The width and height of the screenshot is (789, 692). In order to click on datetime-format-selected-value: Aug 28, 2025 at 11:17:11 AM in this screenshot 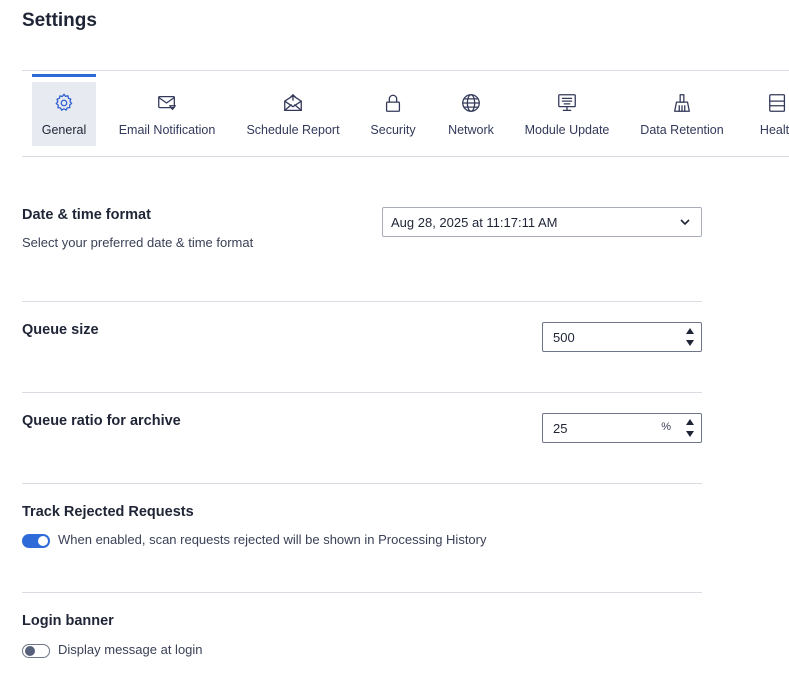, I will do `click(474, 222)`.